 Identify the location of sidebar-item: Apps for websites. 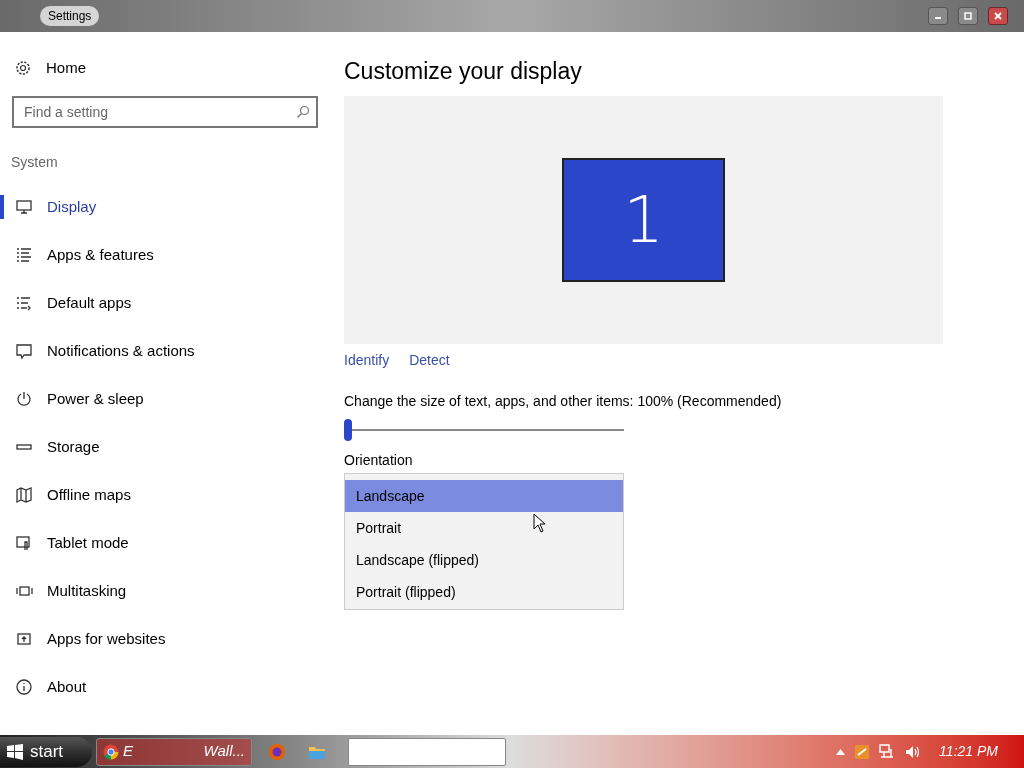
(130, 639).